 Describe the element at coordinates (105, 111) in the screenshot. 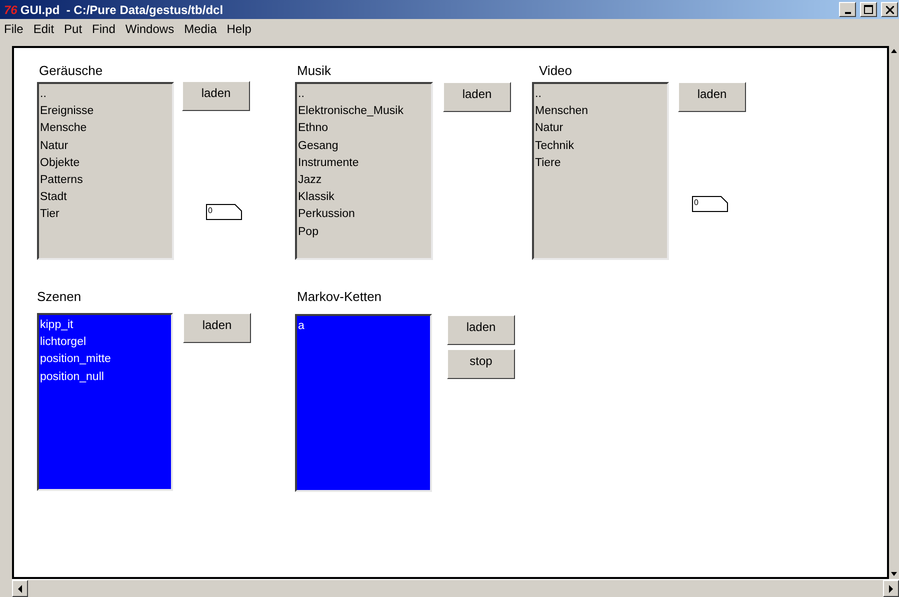

I see `list-item: Ereignisse` at that location.